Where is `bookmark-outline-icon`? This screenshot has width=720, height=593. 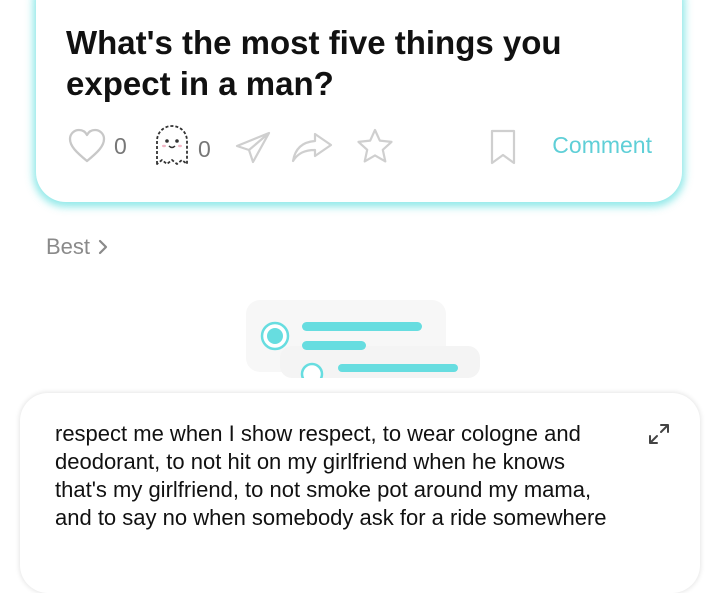 bookmark-outline-icon is located at coordinates (503, 147).